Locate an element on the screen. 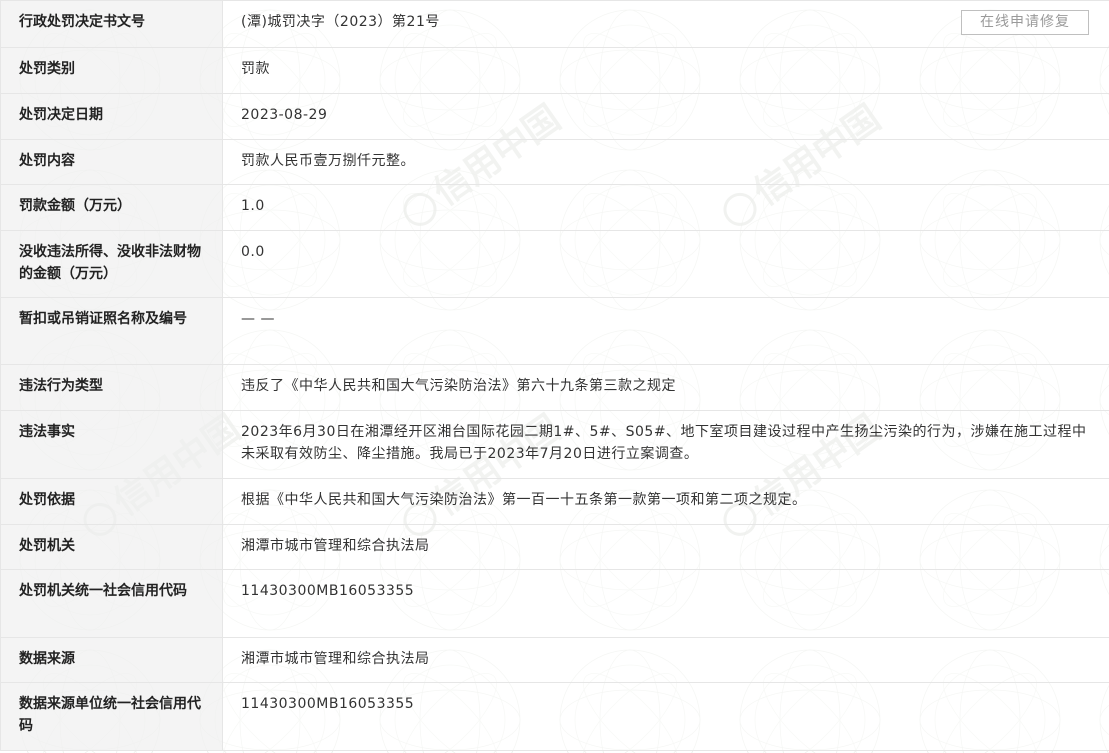  table-row: 处罚机关统一社会信用代码 11430300MB16053355 is located at coordinates (554, 603).